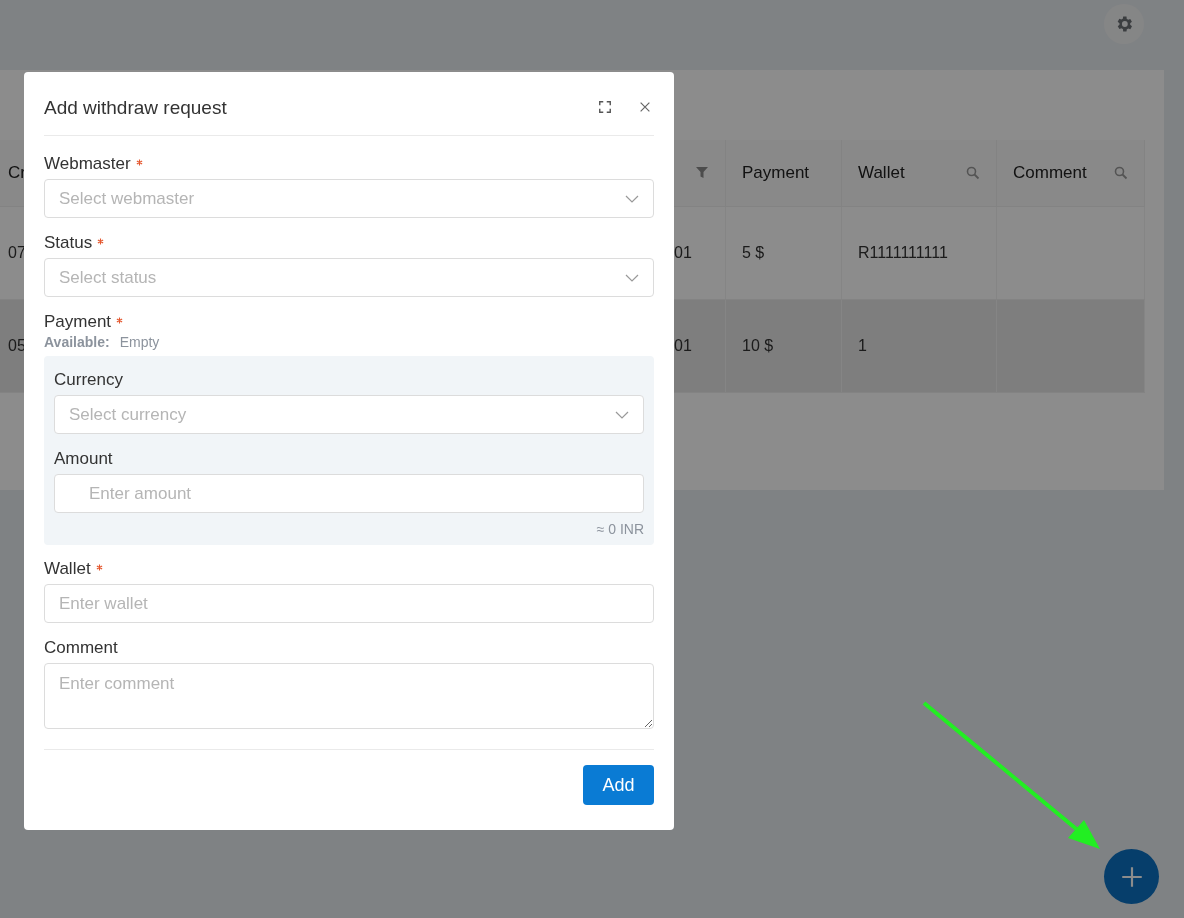 The width and height of the screenshot is (1184, 918). What do you see at coordinates (618, 785) in the screenshot?
I see `add-button: Add` at bounding box center [618, 785].